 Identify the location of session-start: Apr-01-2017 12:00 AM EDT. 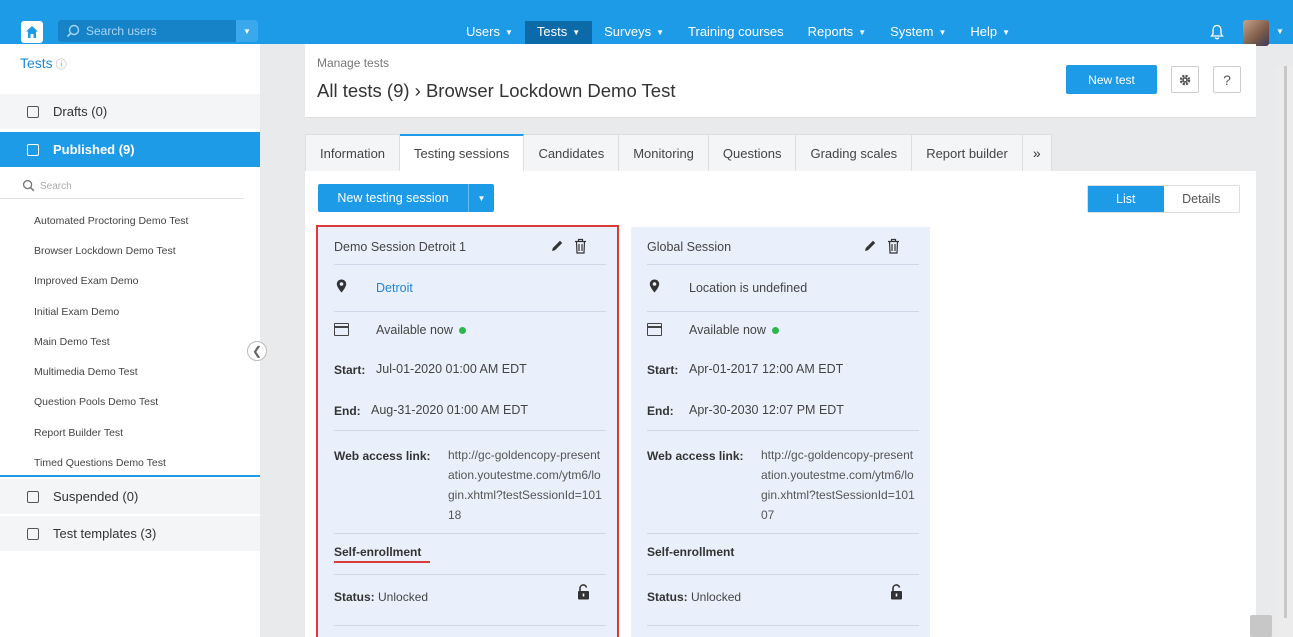
(766, 369).